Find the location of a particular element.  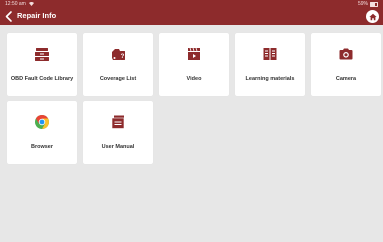

home-button is located at coordinates (372, 16).